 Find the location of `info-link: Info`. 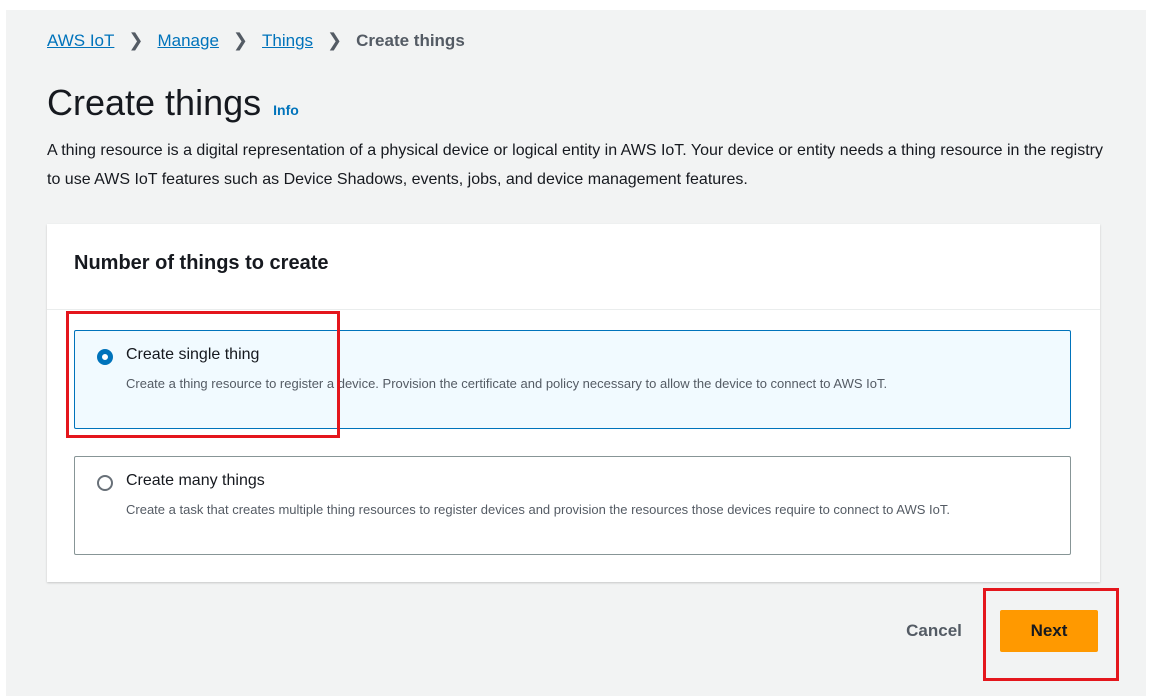

info-link: Info is located at coordinates (286, 110).